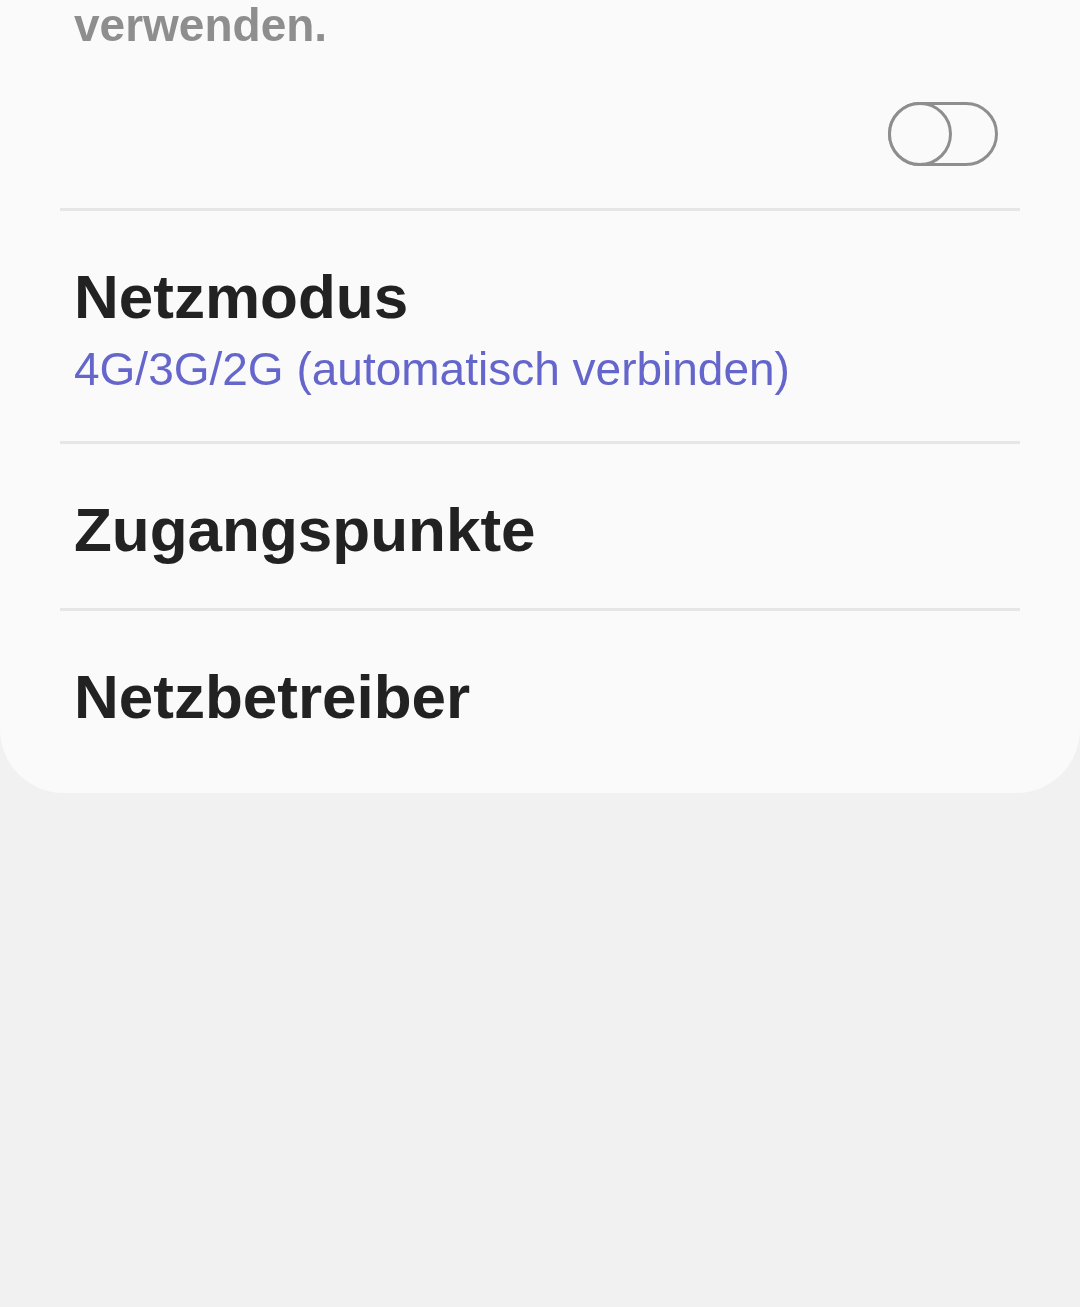 The width and height of the screenshot is (1080, 1307). Describe the element at coordinates (540, 526) in the screenshot. I see `settings-item: Zugangspunkte` at that location.